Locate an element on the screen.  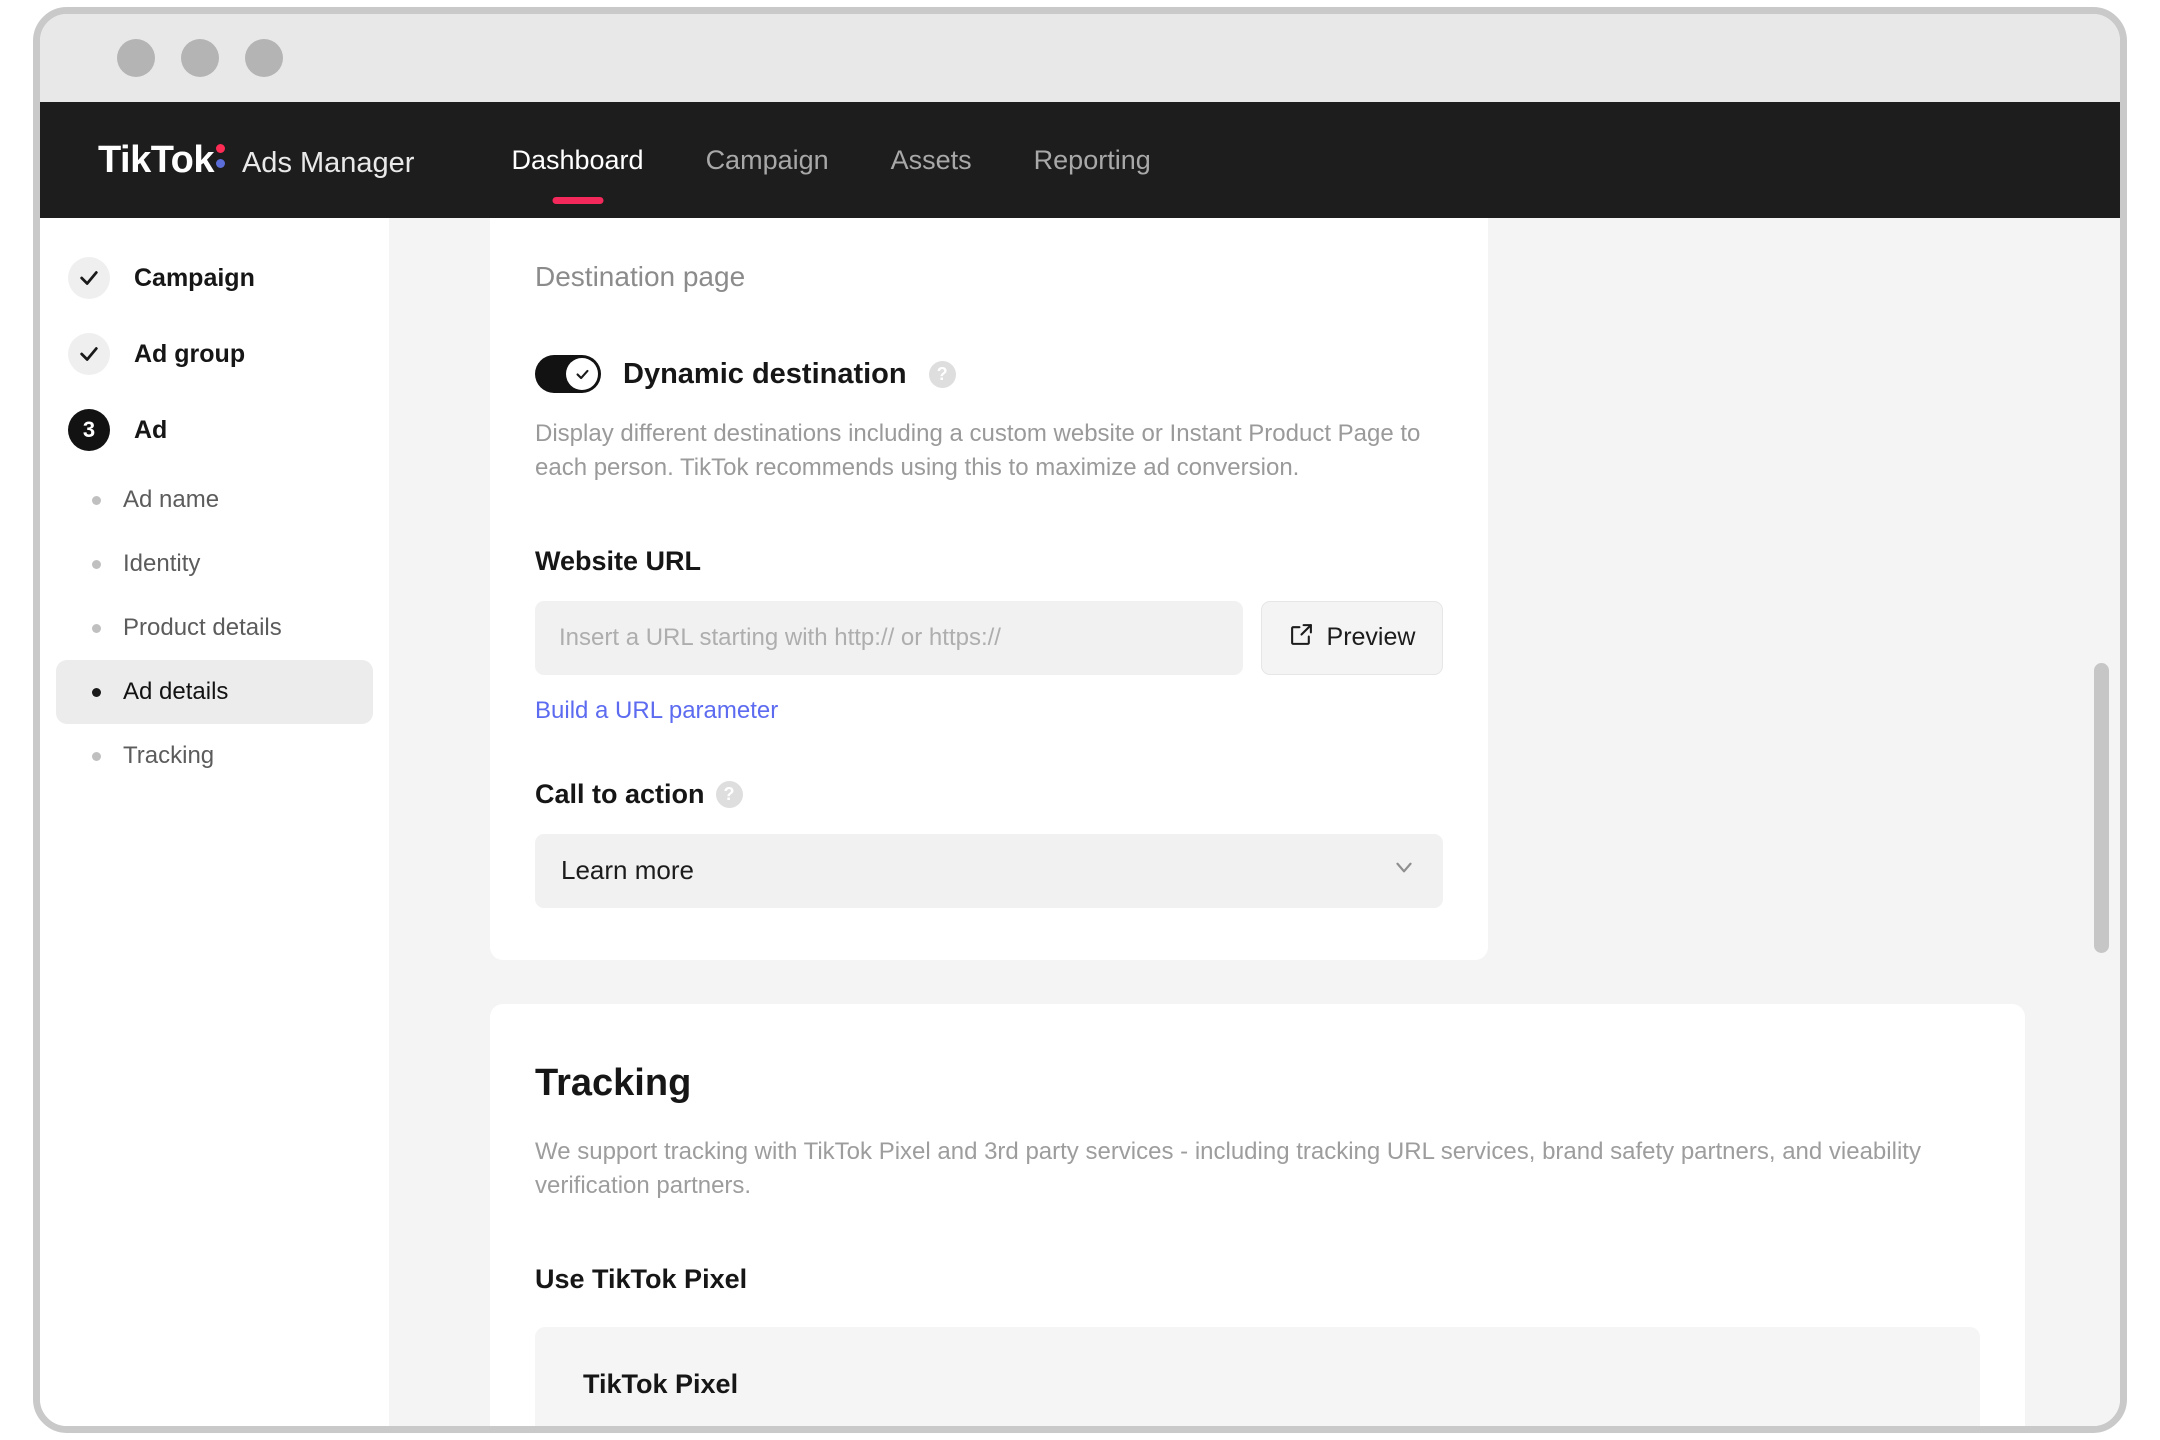
website-url-row: Preview is located at coordinates (989, 637).